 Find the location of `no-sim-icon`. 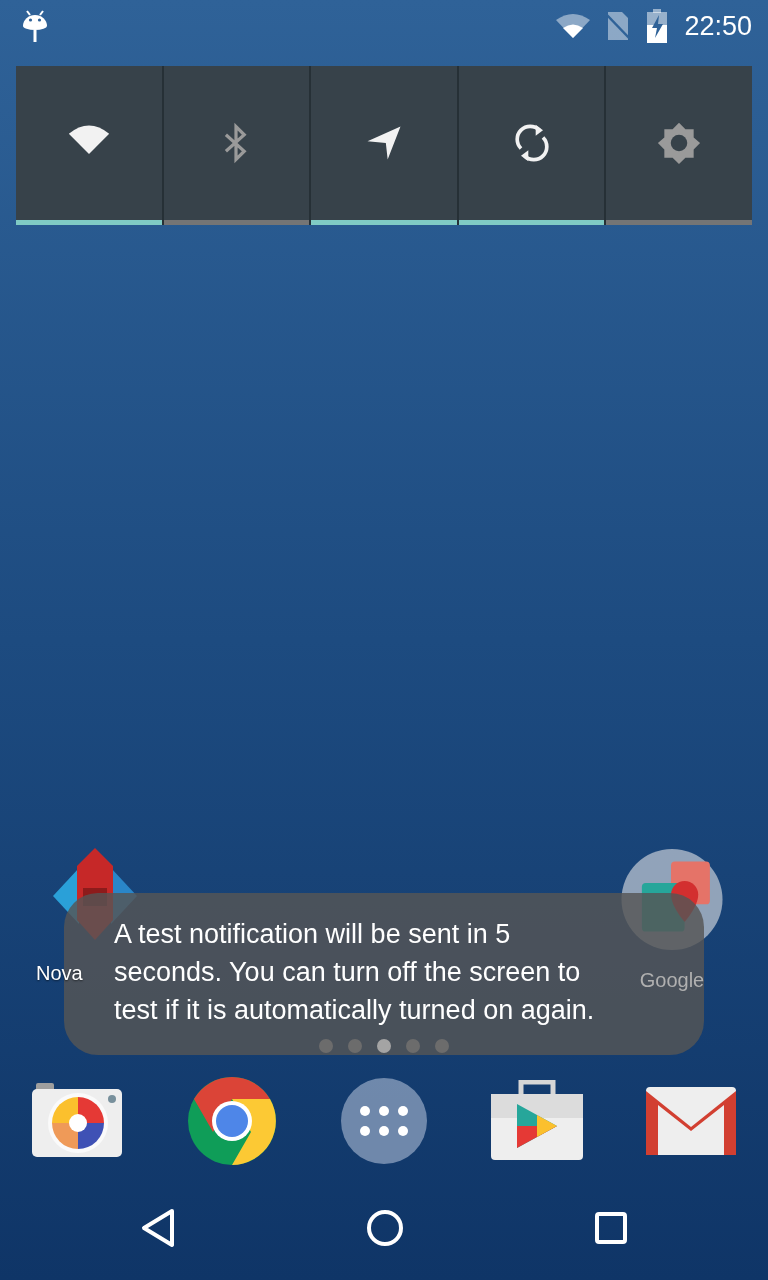

no-sim-icon is located at coordinates (618, 26).